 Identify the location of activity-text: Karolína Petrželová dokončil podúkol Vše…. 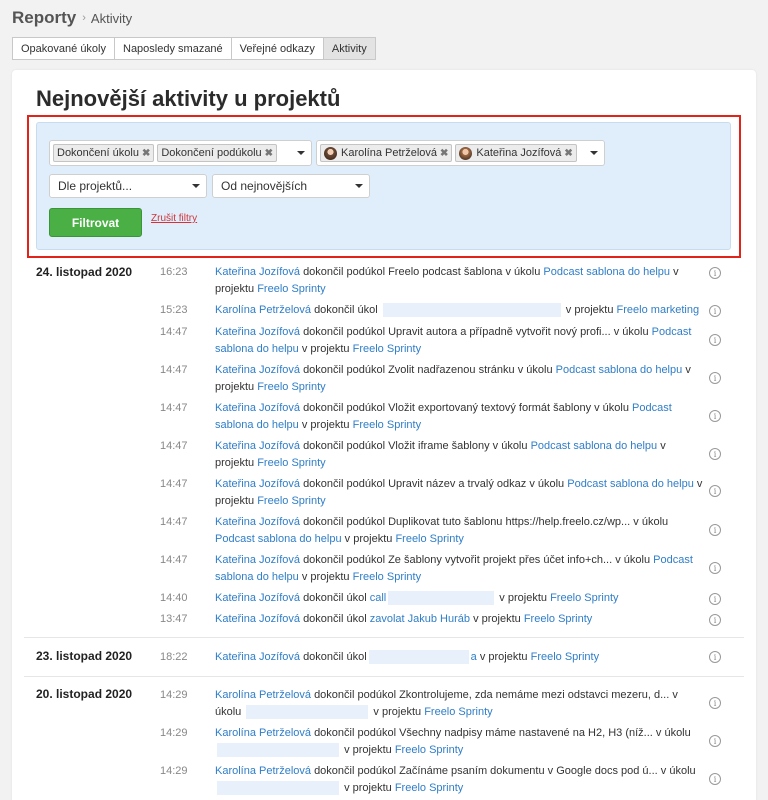
(460, 742).